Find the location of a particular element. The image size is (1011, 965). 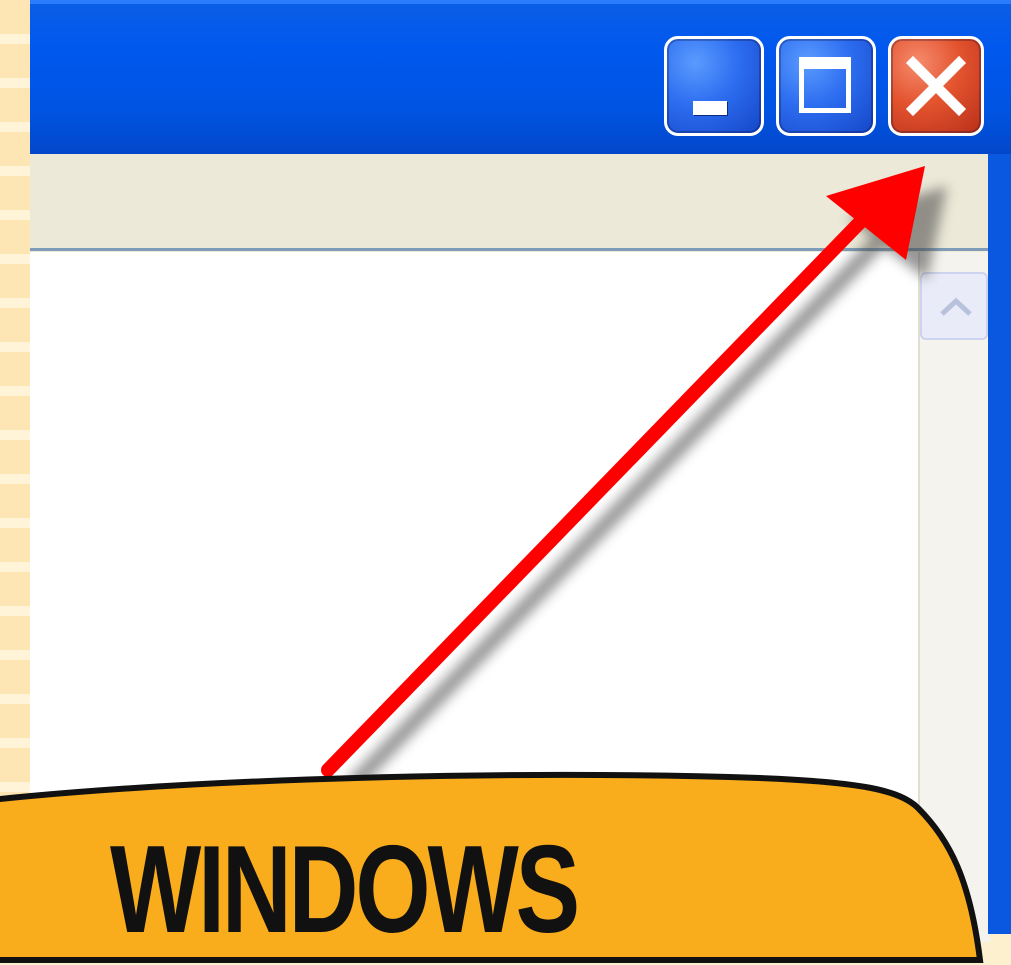

callout-text: WINDOWS is located at coordinates (345, 890).